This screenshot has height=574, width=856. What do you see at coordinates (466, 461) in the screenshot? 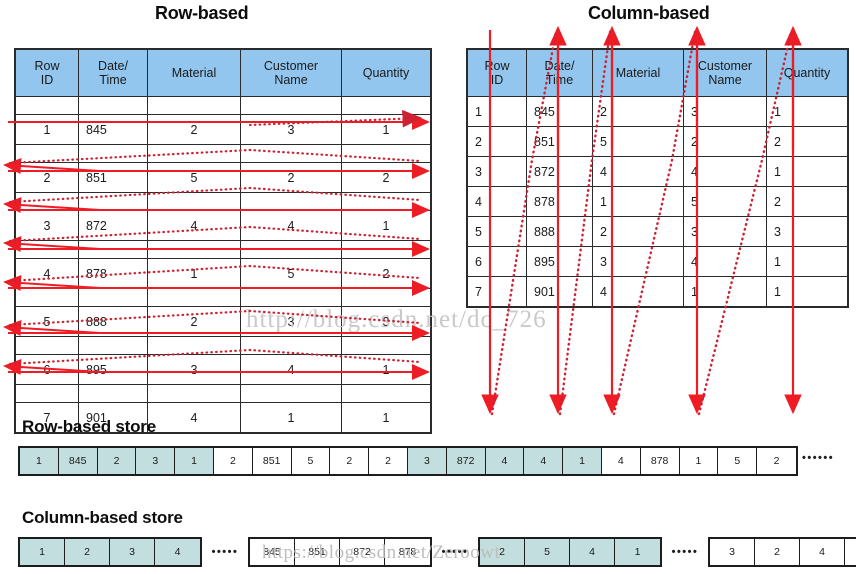
I see `row-store-cell: 872` at bounding box center [466, 461].